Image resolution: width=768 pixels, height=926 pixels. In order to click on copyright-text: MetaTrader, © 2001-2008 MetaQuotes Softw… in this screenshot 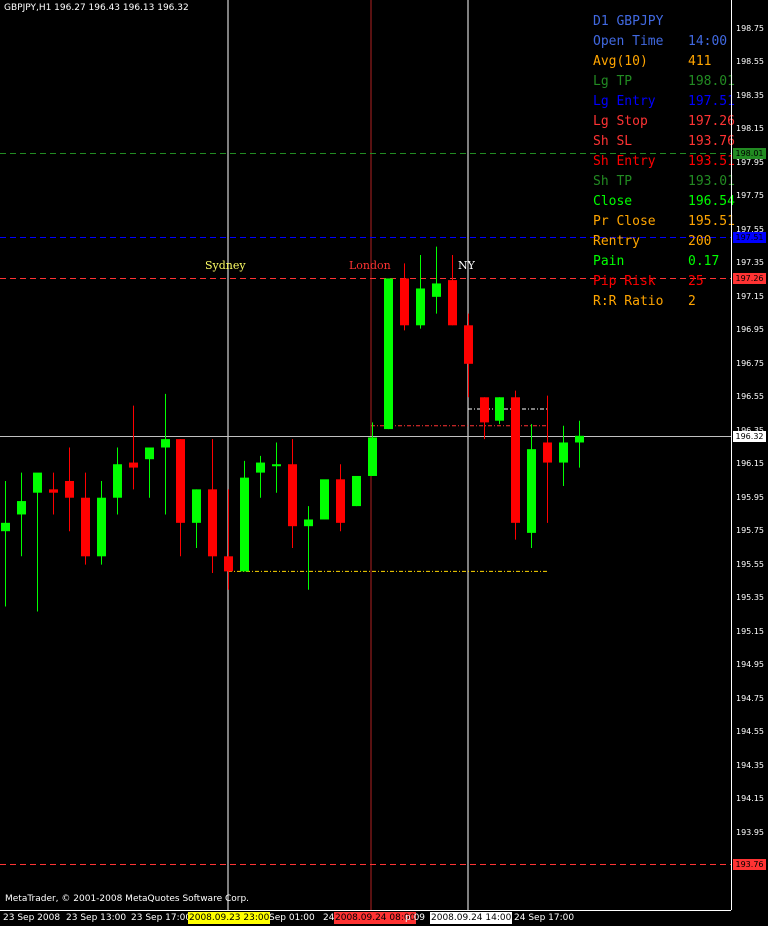, I will do `click(127, 899)`.